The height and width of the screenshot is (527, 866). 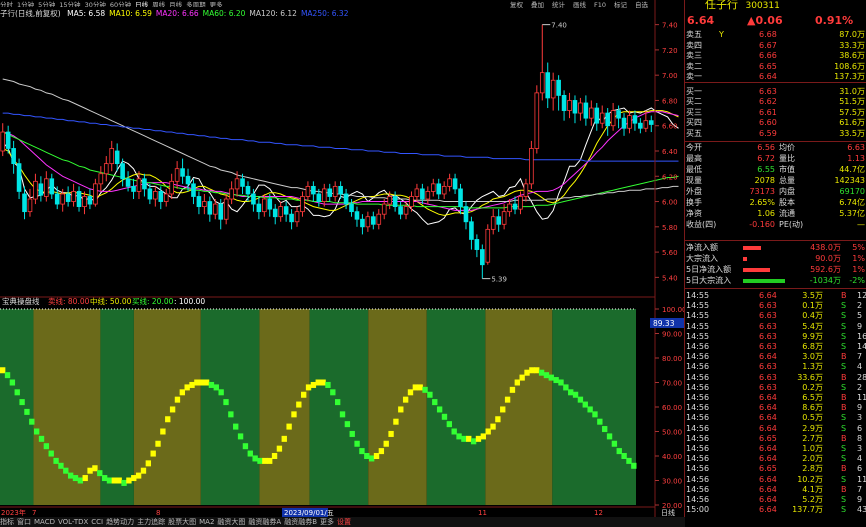 What do you see at coordinates (86, 13) in the screenshot?
I see `ma-legend-item: MA5: 6.58` at bounding box center [86, 13].